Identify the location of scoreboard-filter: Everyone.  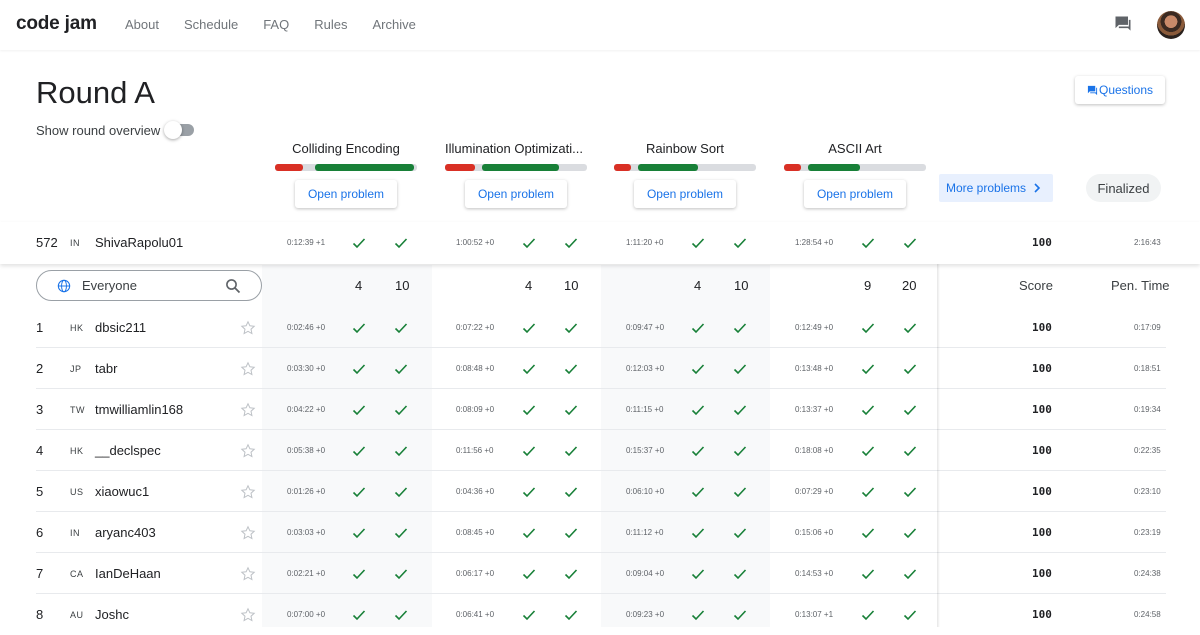
(149, 285).